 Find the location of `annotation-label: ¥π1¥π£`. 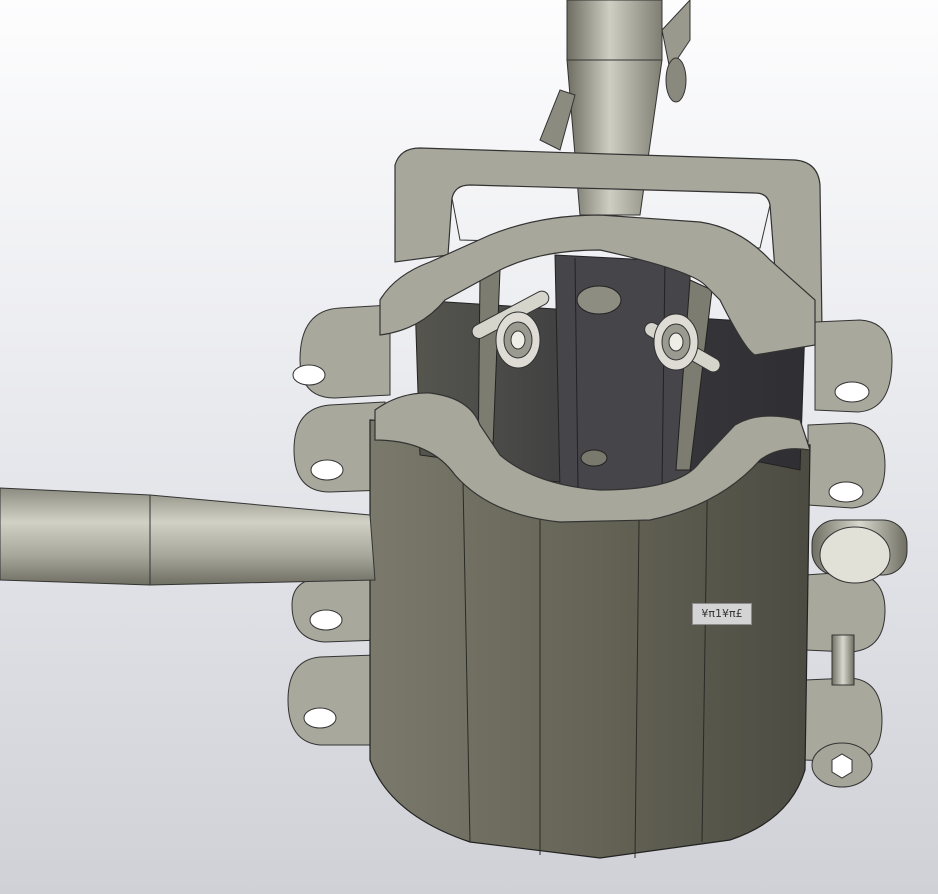

annotation-label: ¥π1¥π£ is located at coordinates (722, 613).